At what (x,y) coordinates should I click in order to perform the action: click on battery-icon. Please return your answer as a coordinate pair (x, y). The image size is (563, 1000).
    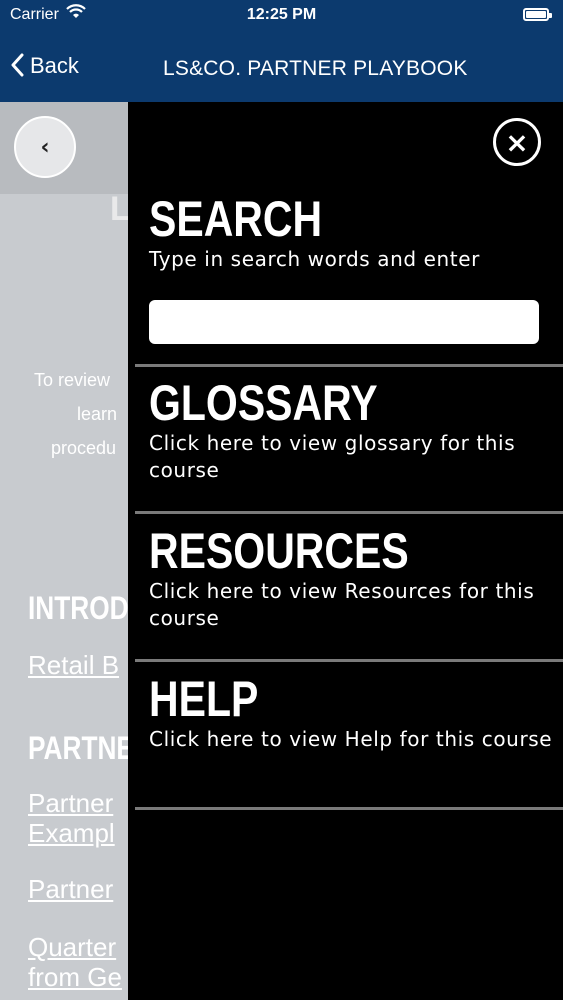
    Looking at the image, I should click on (537, 14).